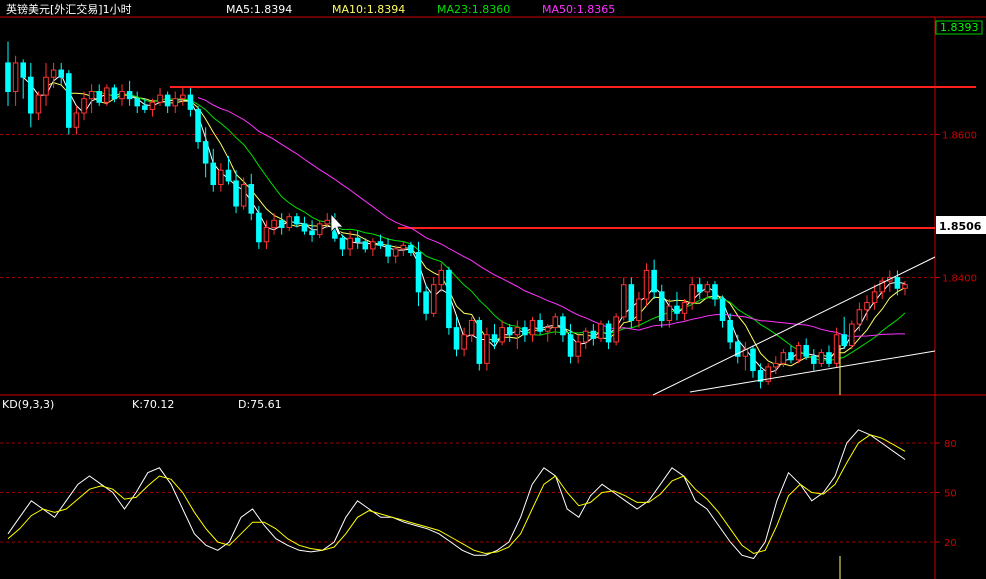 The image size is (986, 579). Describe the element at coordinates (960, 226) in the screenshot. I see `highlight-price-label: 1.8506` at that location.